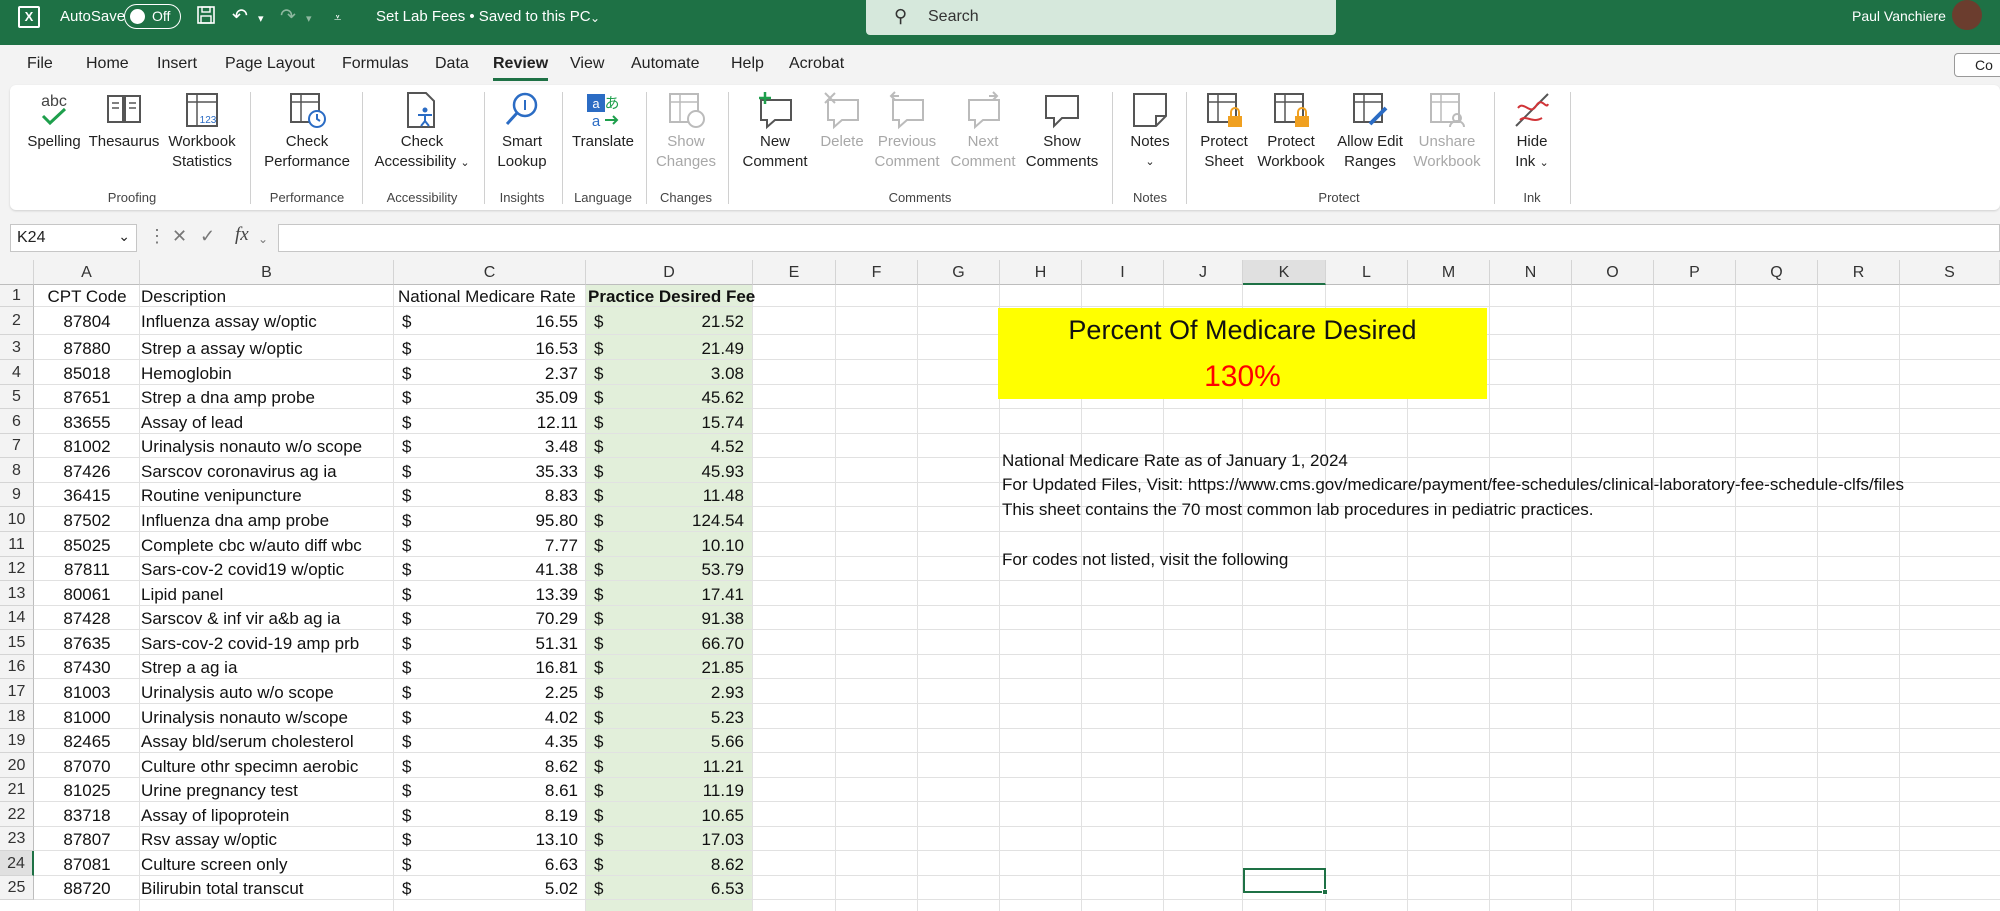  What do you see at coordinates (251, 447) in the screenshot?
I see `cell-description: Urinalysis nonauto w/o scope` at bounding box center [251, 447].